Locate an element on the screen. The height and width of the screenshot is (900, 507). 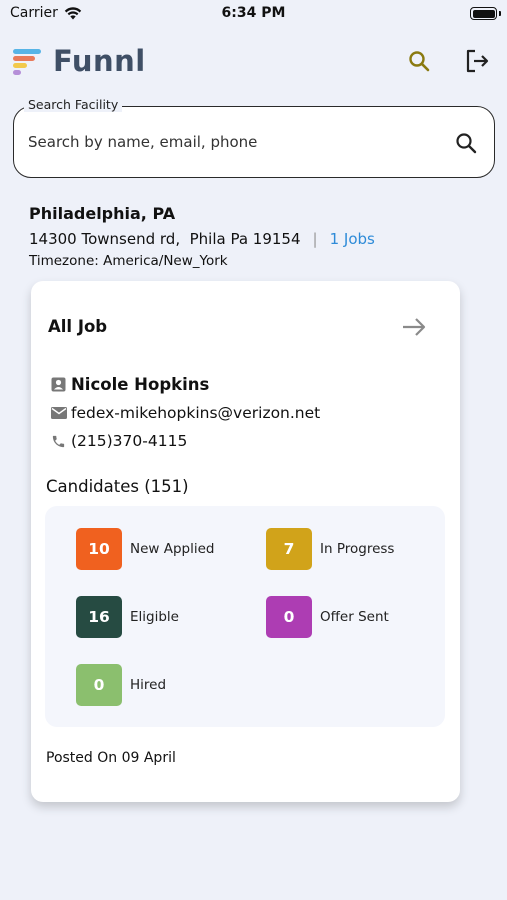
stat-count-badge: 7 is located at coordinates (289, 549).